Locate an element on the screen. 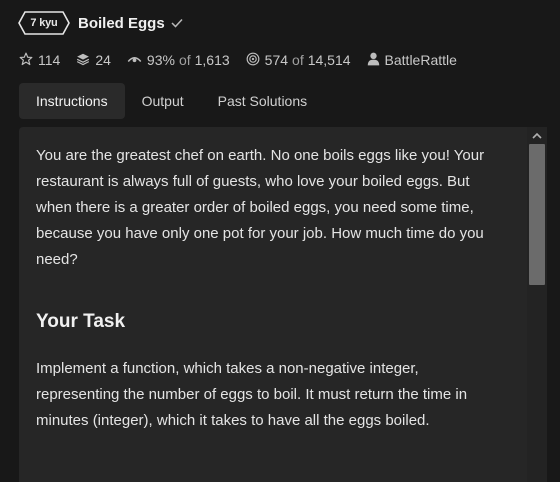 This screenshot has height=482, width=560. author-stat: BattleRattle is located at coordinates (412, 60).